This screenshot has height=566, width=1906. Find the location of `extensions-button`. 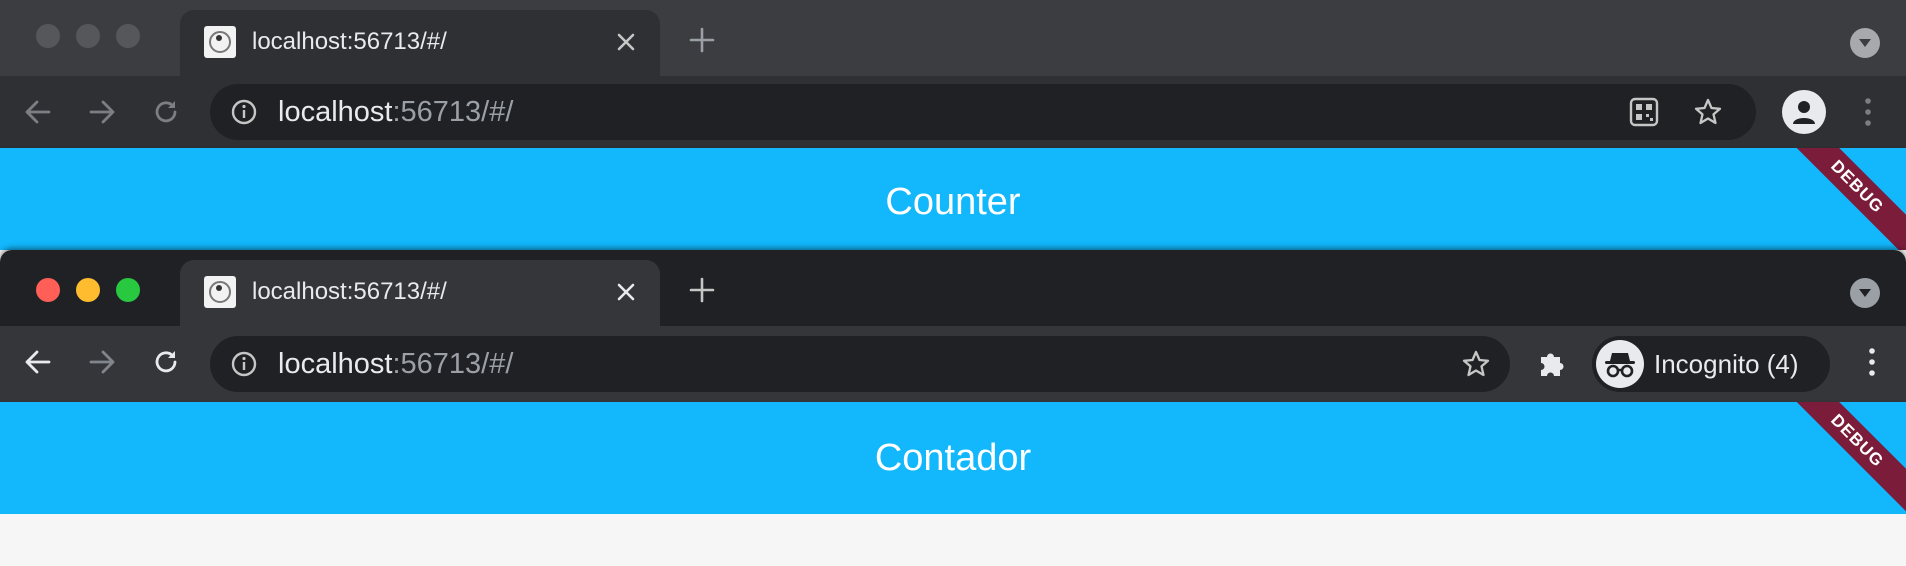

extensions-button is located at coordinates (1552, 364).